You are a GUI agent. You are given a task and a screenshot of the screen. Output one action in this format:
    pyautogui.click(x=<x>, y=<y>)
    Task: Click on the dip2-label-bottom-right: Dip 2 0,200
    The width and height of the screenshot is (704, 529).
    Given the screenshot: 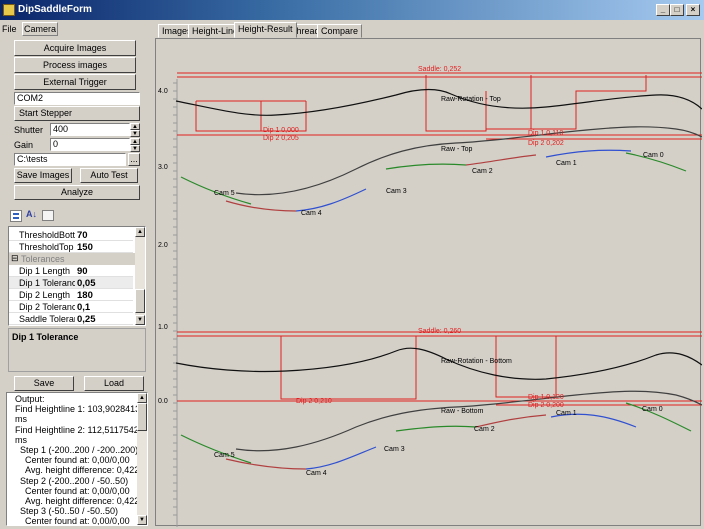 What is the action you would take?
    pyautogui.click(x=546, y=405)
    